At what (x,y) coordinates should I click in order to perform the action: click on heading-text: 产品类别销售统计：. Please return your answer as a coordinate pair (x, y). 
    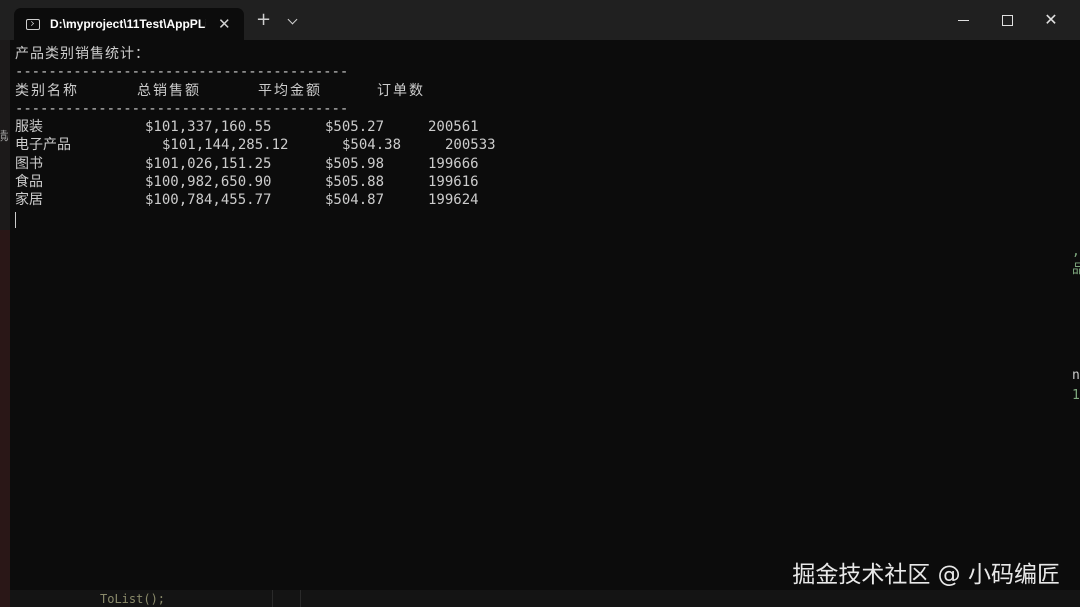
    Looking at the image, I should click on (82, 54).